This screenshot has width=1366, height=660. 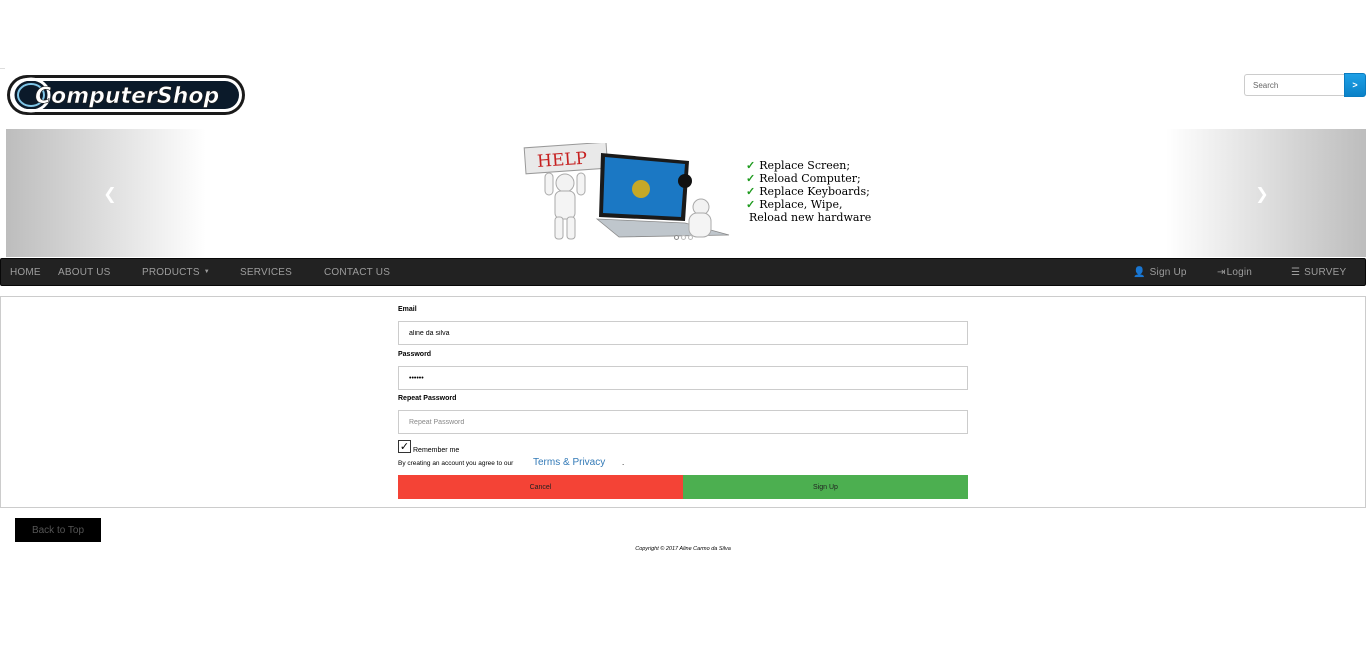 What do you see at coordinates (569, 462) in the screenshot?
I see `terms-privacy-link: Terms & Privacy` at bounding box center [569, 462].